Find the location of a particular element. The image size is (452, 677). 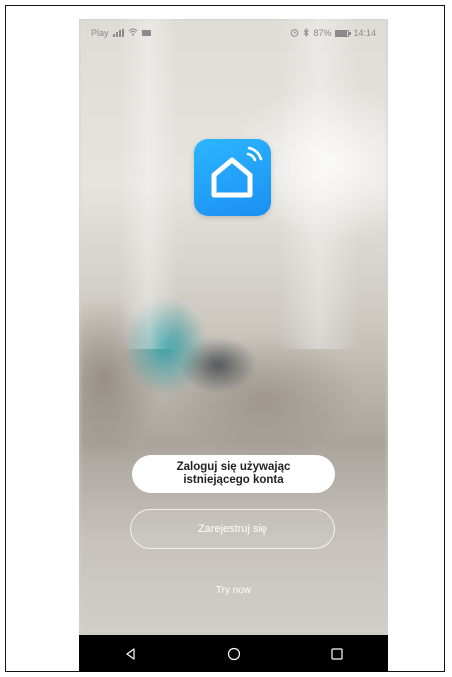

wifi-icon is located at coordinates (133, 33).